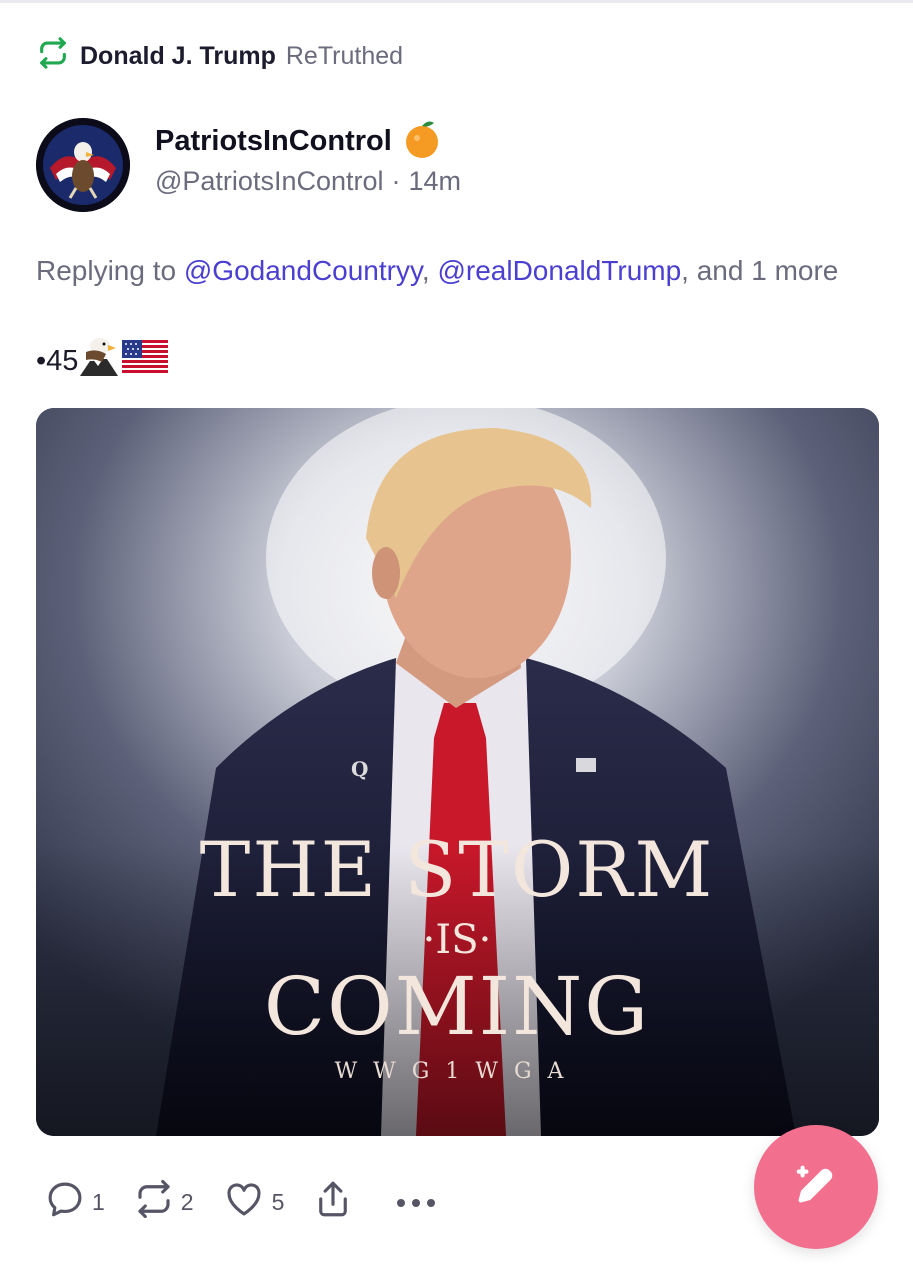 The height and width of the screenshot is (1280, 913). I want to click on image-line-3: COMING, so click(457, 1006).